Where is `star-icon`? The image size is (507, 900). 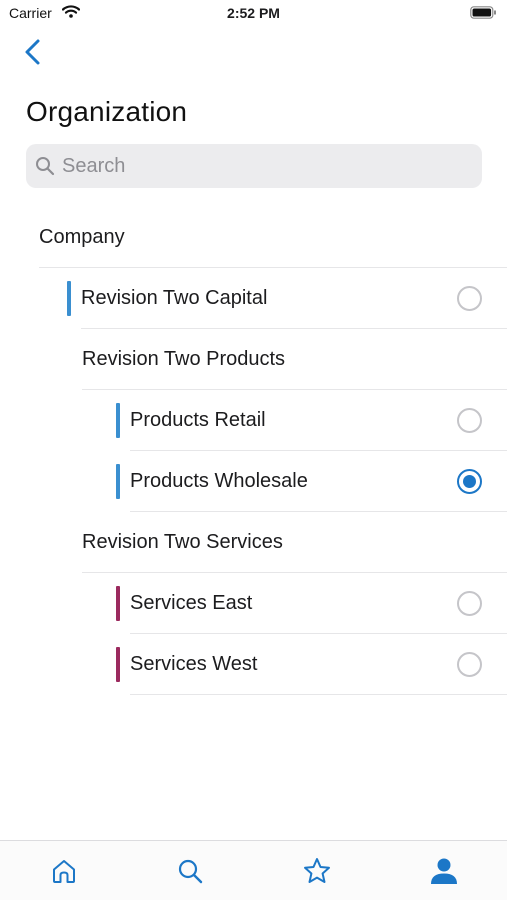
star-icon is located at coordinates (317, 870).